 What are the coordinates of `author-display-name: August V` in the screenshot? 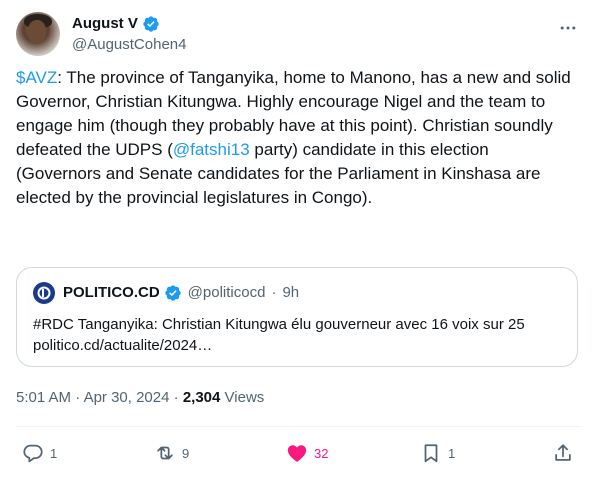 It's located at (105, 24).